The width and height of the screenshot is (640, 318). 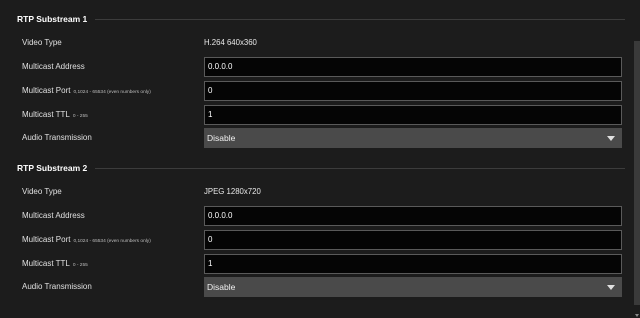 What do you see at coordinates (52, 19) in the screenshot?
I see `section-title: RTP Substream 1` at bounding box center [52, 19].